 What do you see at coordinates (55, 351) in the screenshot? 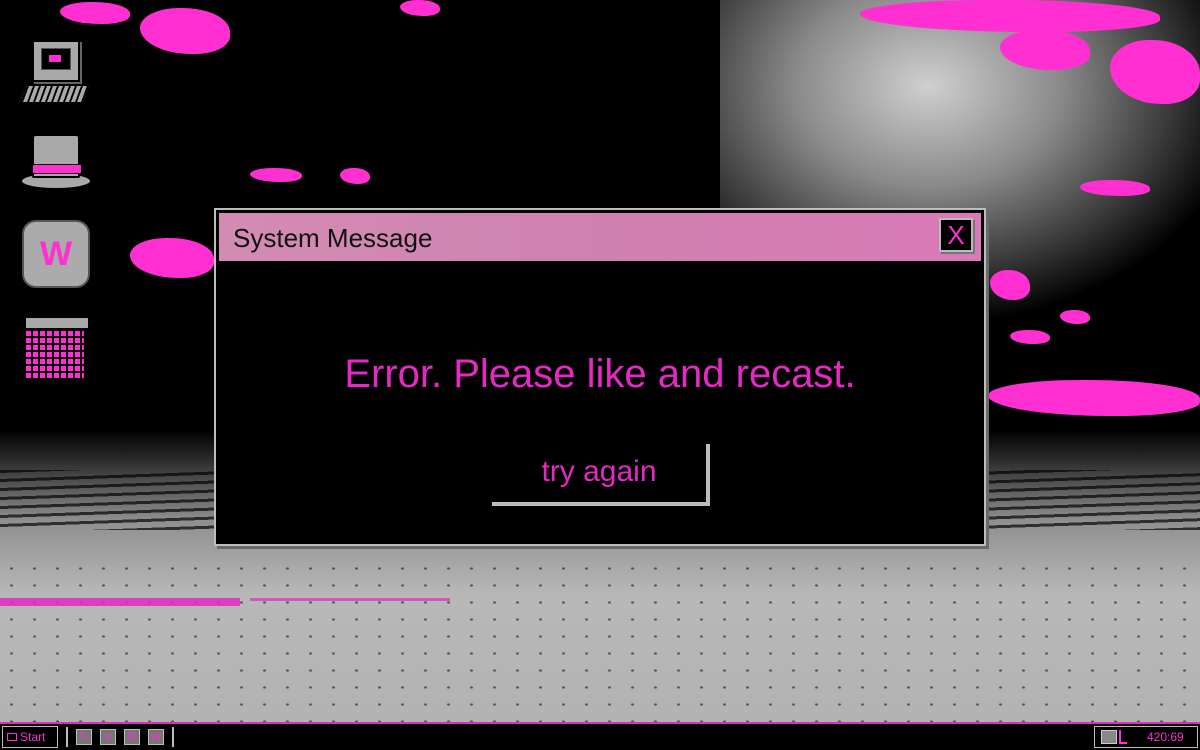
I see `calendar-icon` at bounding box center [55, 351].